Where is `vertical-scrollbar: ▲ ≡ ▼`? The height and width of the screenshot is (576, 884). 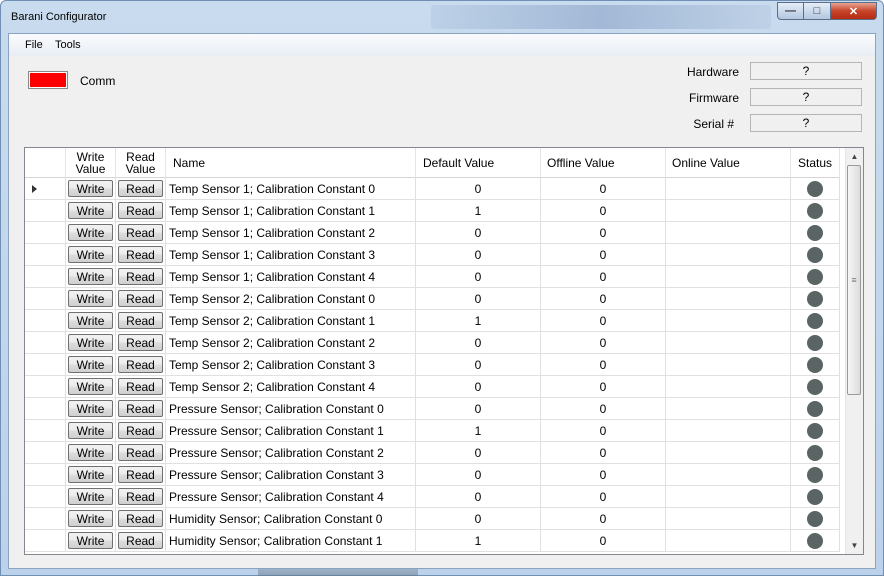
vertical-scrollbar: ▲ ≡ ▼ is located at coordinates (854, 351).